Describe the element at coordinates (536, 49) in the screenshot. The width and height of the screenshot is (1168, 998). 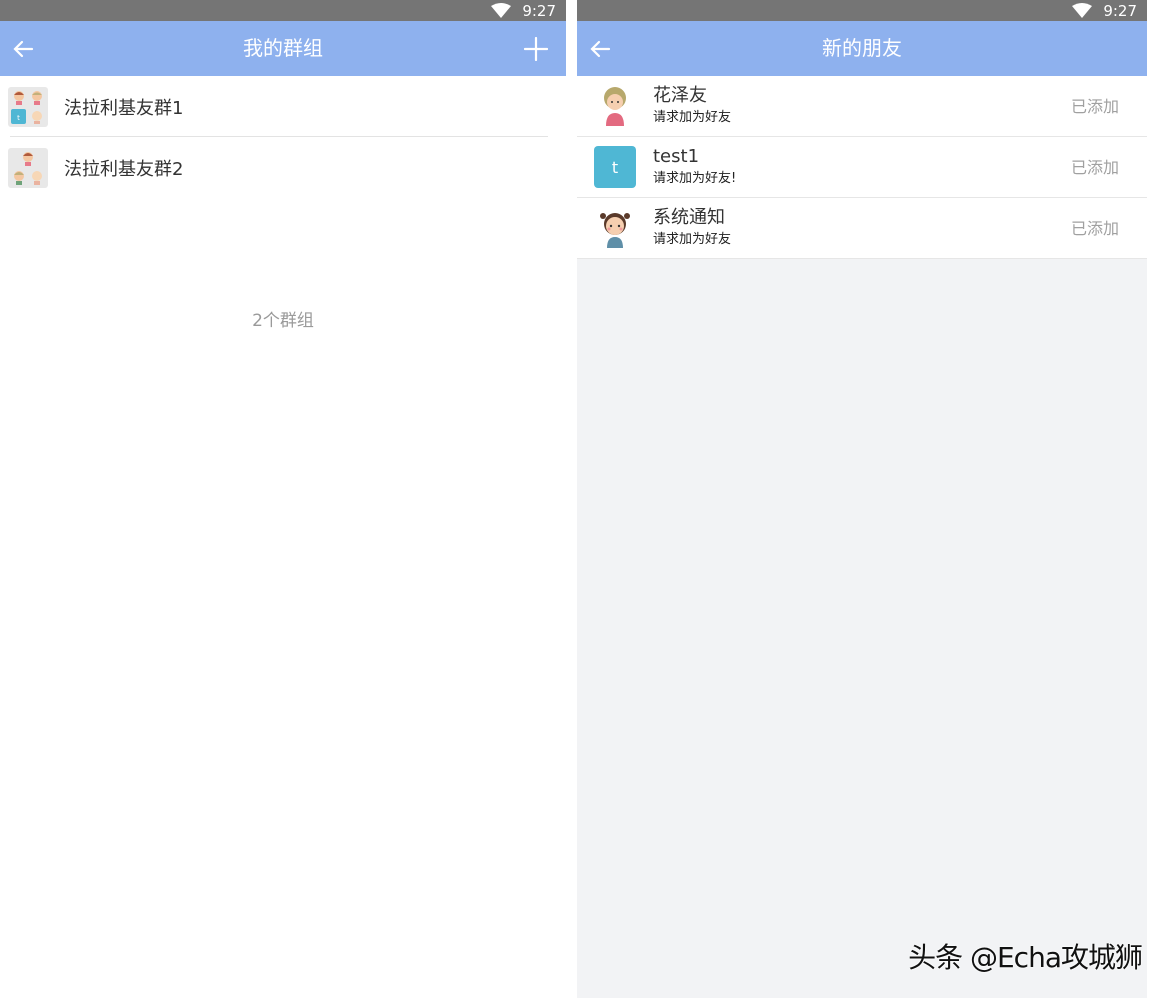
I see `add-icon` at that location.